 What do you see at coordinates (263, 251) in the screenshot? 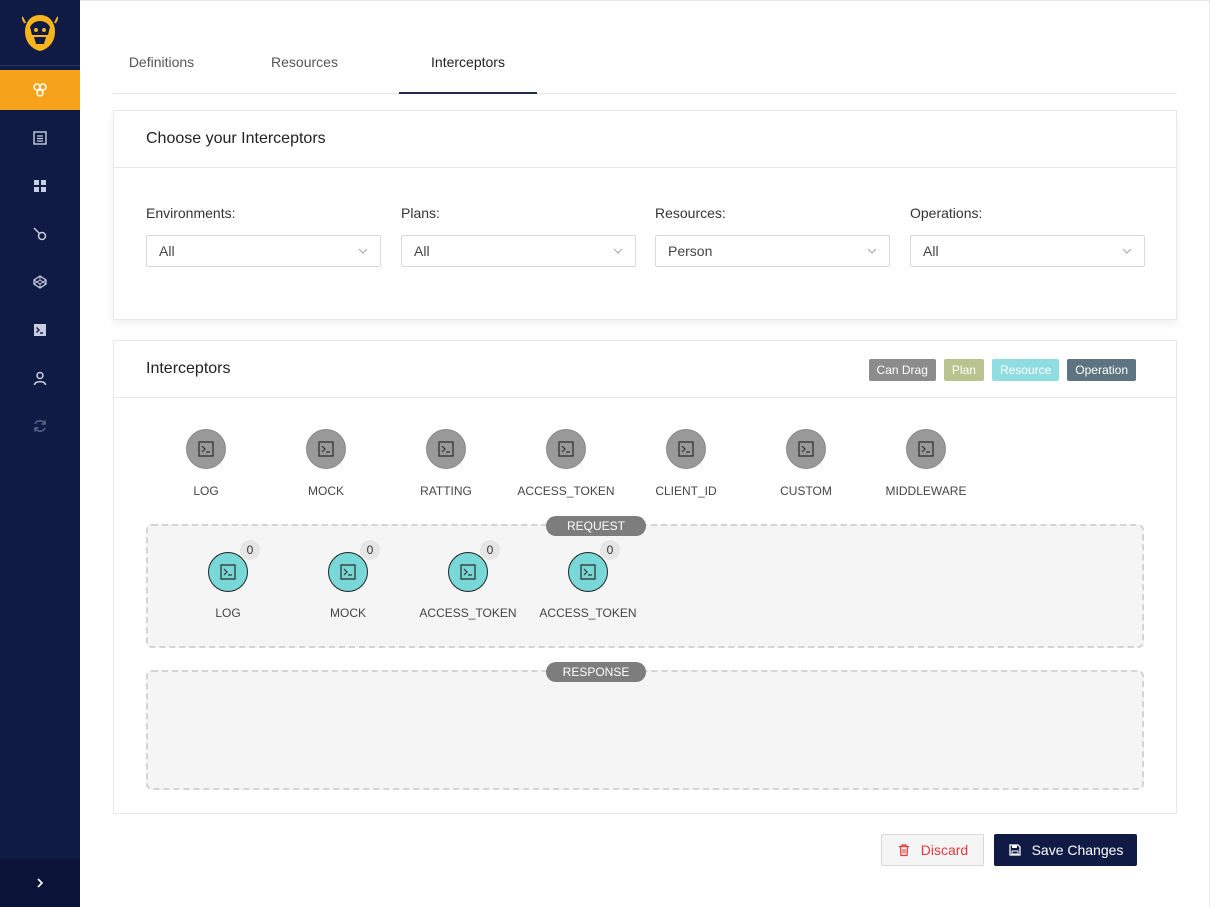
I see `environments-select: All` at bounding box center [263, 251].